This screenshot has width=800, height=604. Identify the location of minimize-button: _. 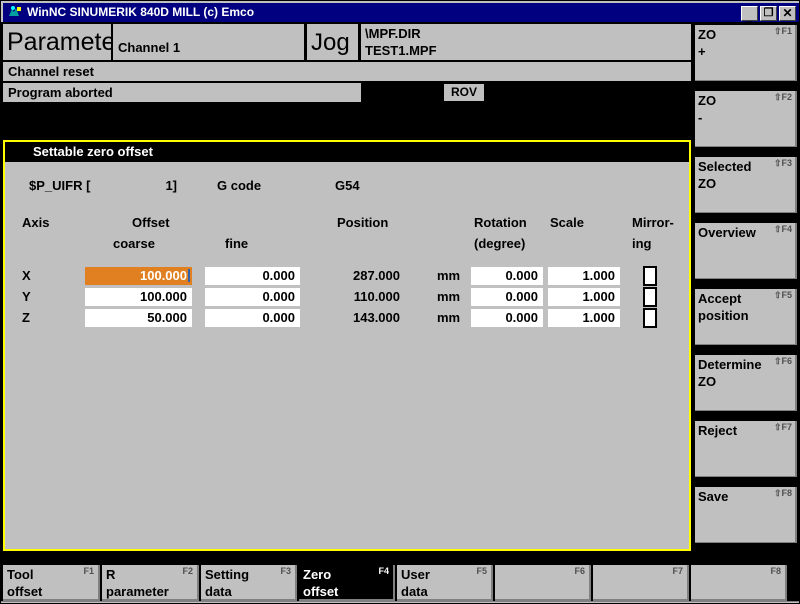
(749, 14).